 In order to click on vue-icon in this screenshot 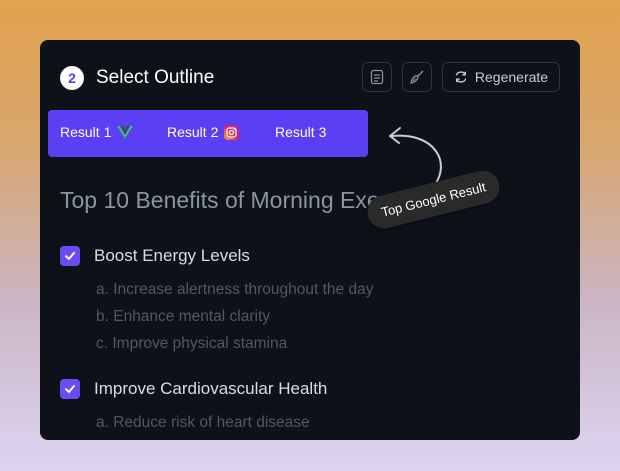, I will do `click(125, 132)`.